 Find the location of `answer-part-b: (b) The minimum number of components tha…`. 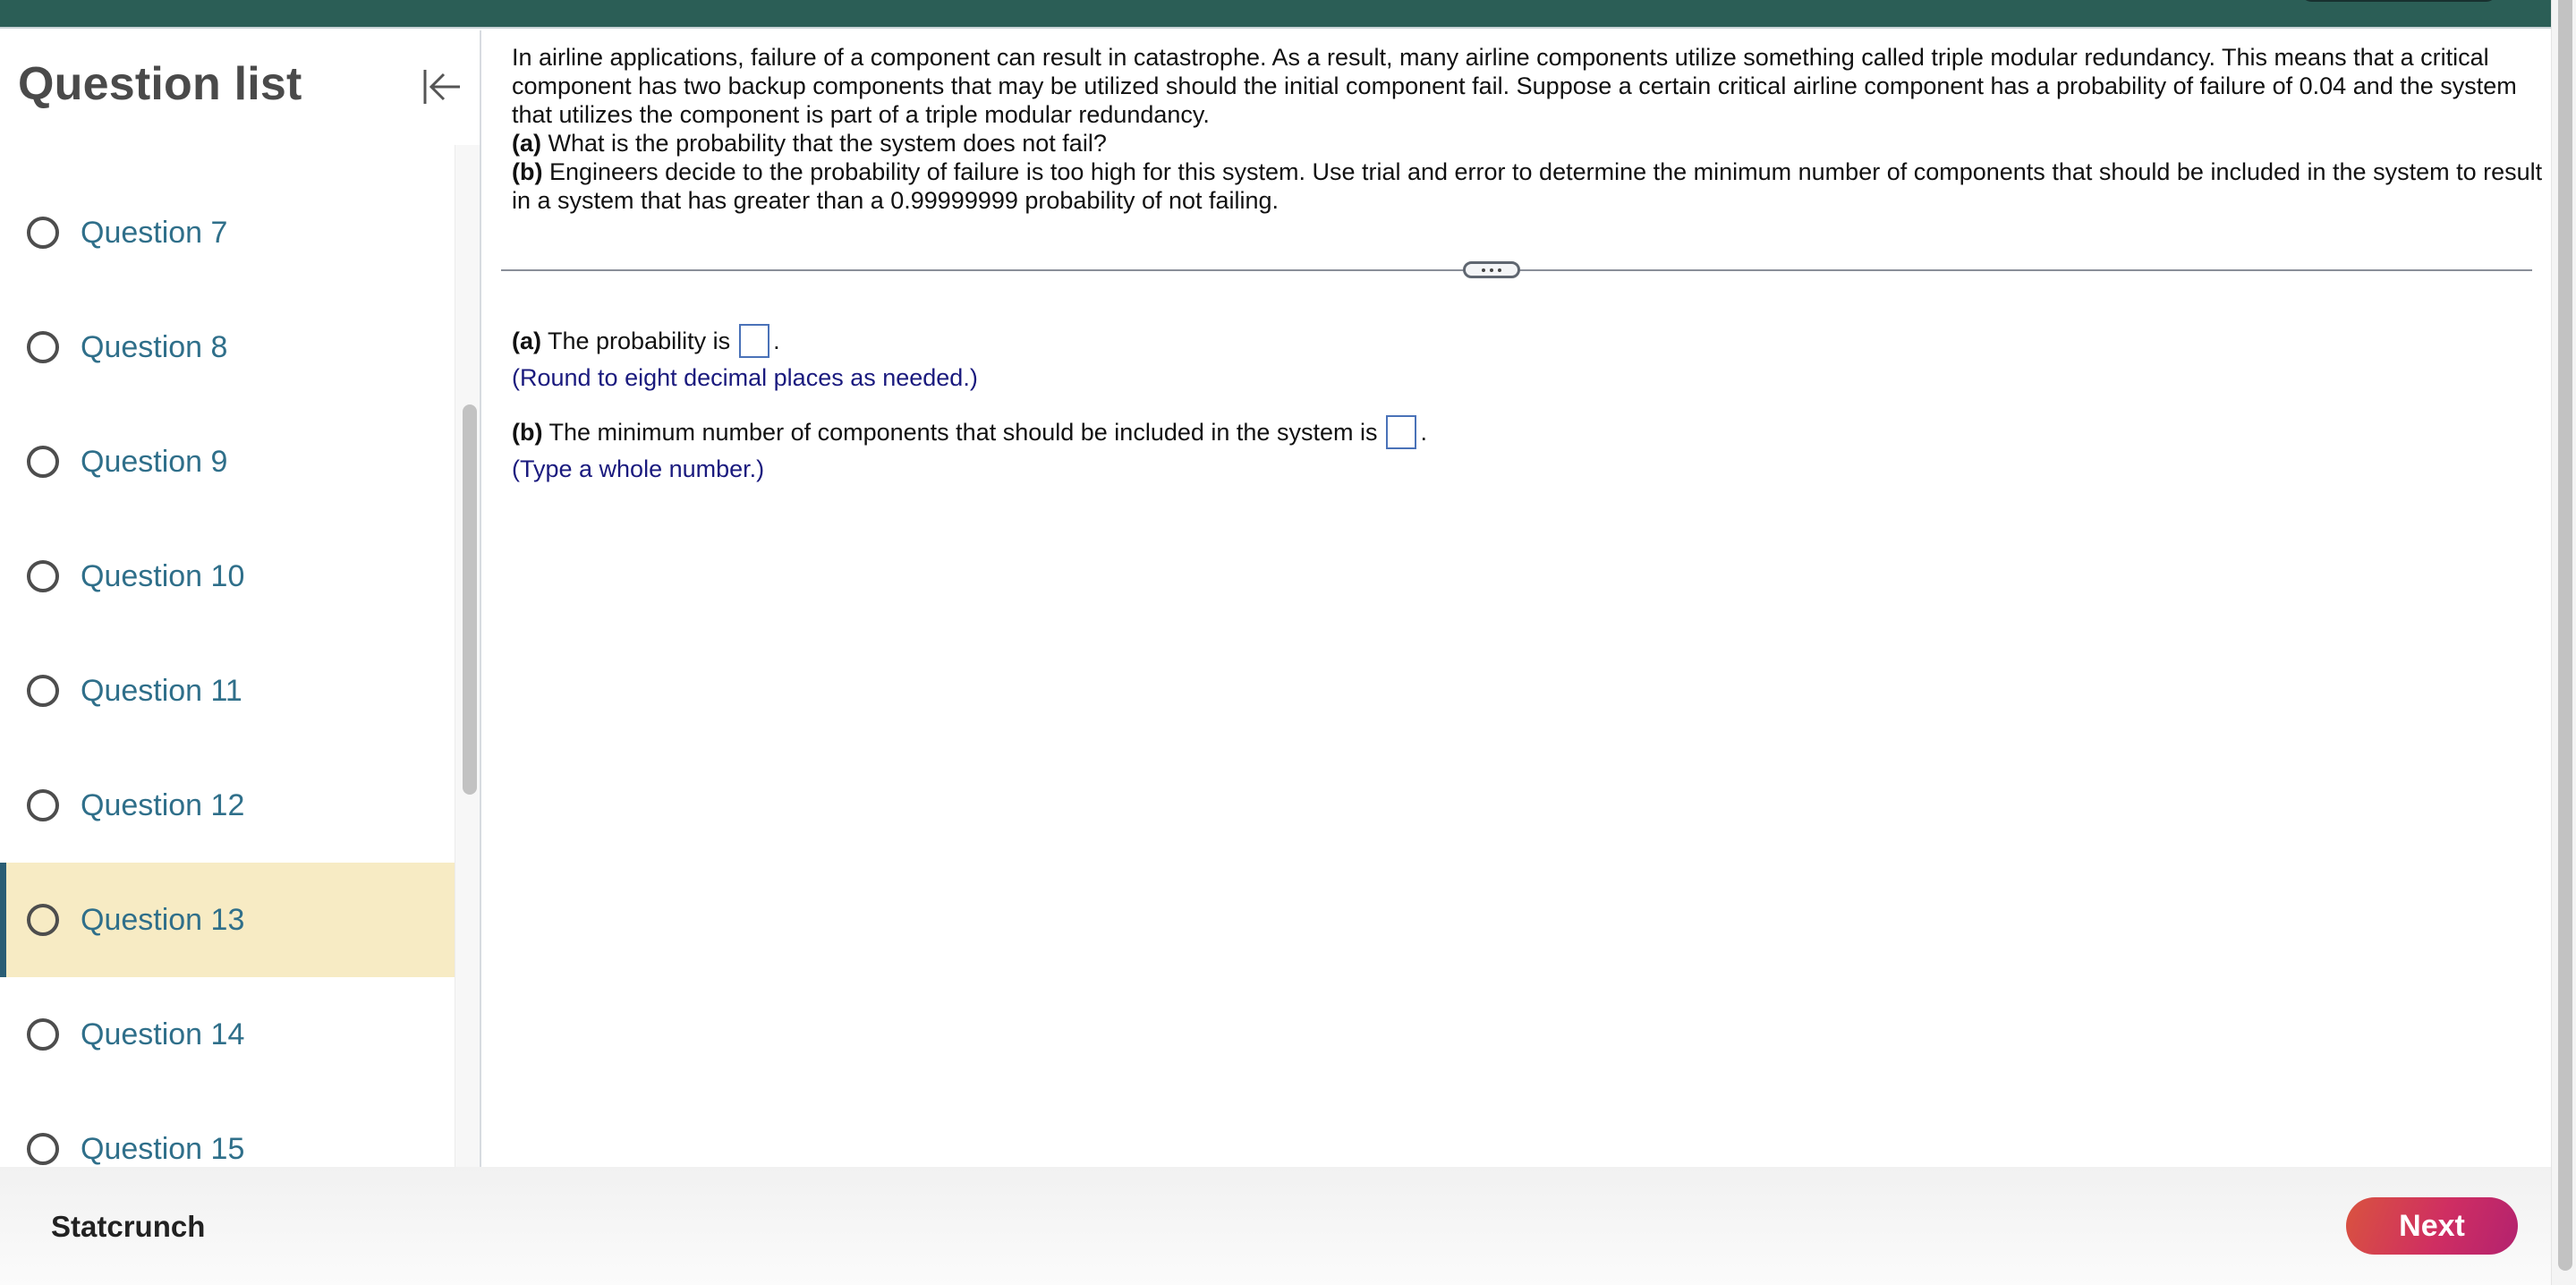

answer-part-b: (b) The minimum number of components tha… is located at coordinates (969, 449).